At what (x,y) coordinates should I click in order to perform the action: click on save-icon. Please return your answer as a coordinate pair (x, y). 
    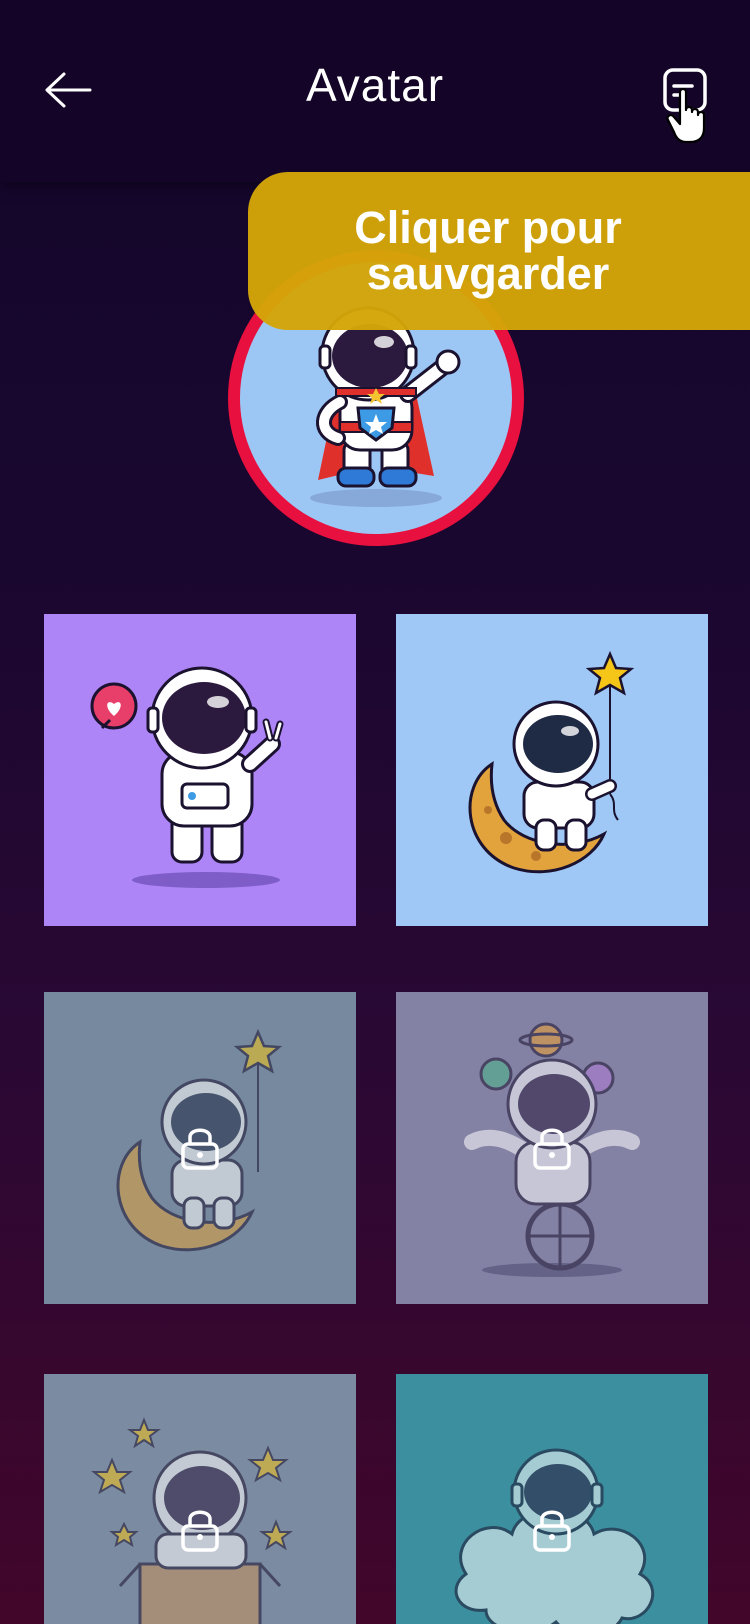
    Looking at the image, I should click on (685, 106).